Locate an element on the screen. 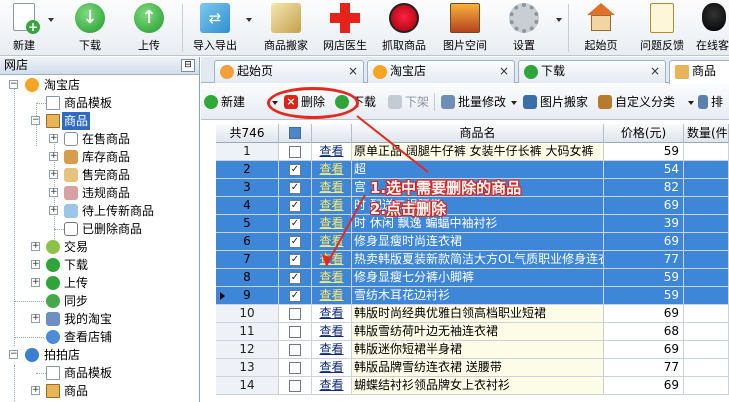 This screenshot has width=729, height=402. table-row: 11 查看 韩版雪纺荷叶边无袖连衣裙 68 is located at coordinates (472, 332).